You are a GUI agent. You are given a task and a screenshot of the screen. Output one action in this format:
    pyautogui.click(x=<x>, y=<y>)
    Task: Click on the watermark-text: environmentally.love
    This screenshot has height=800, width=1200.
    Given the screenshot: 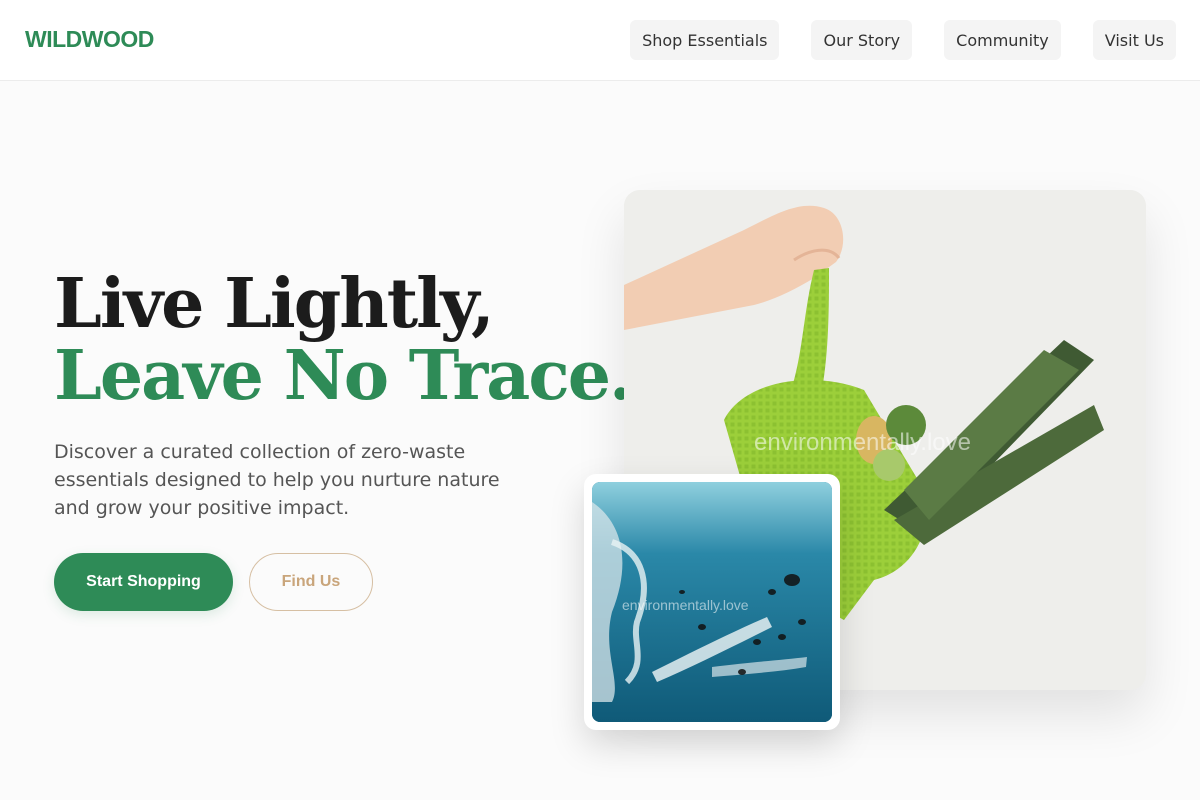 What is the action you would take?
    pyautogui.click(x=862, y=442)
    